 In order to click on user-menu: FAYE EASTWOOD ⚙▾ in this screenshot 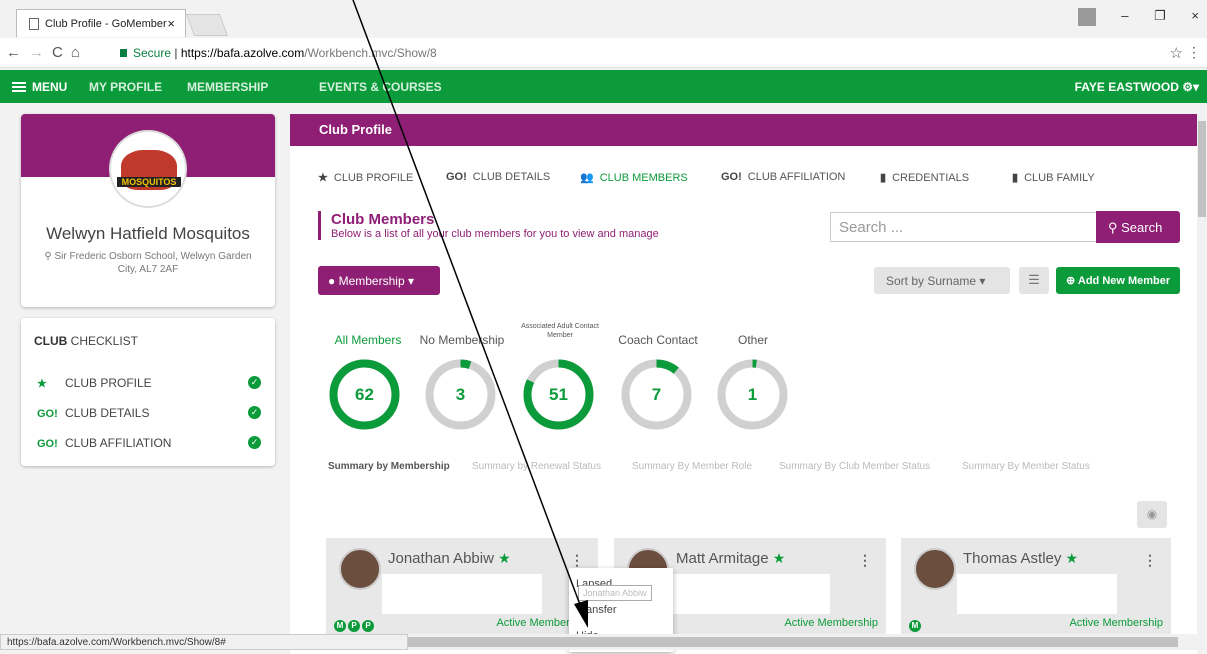, I will do `click(1137, 87)`.